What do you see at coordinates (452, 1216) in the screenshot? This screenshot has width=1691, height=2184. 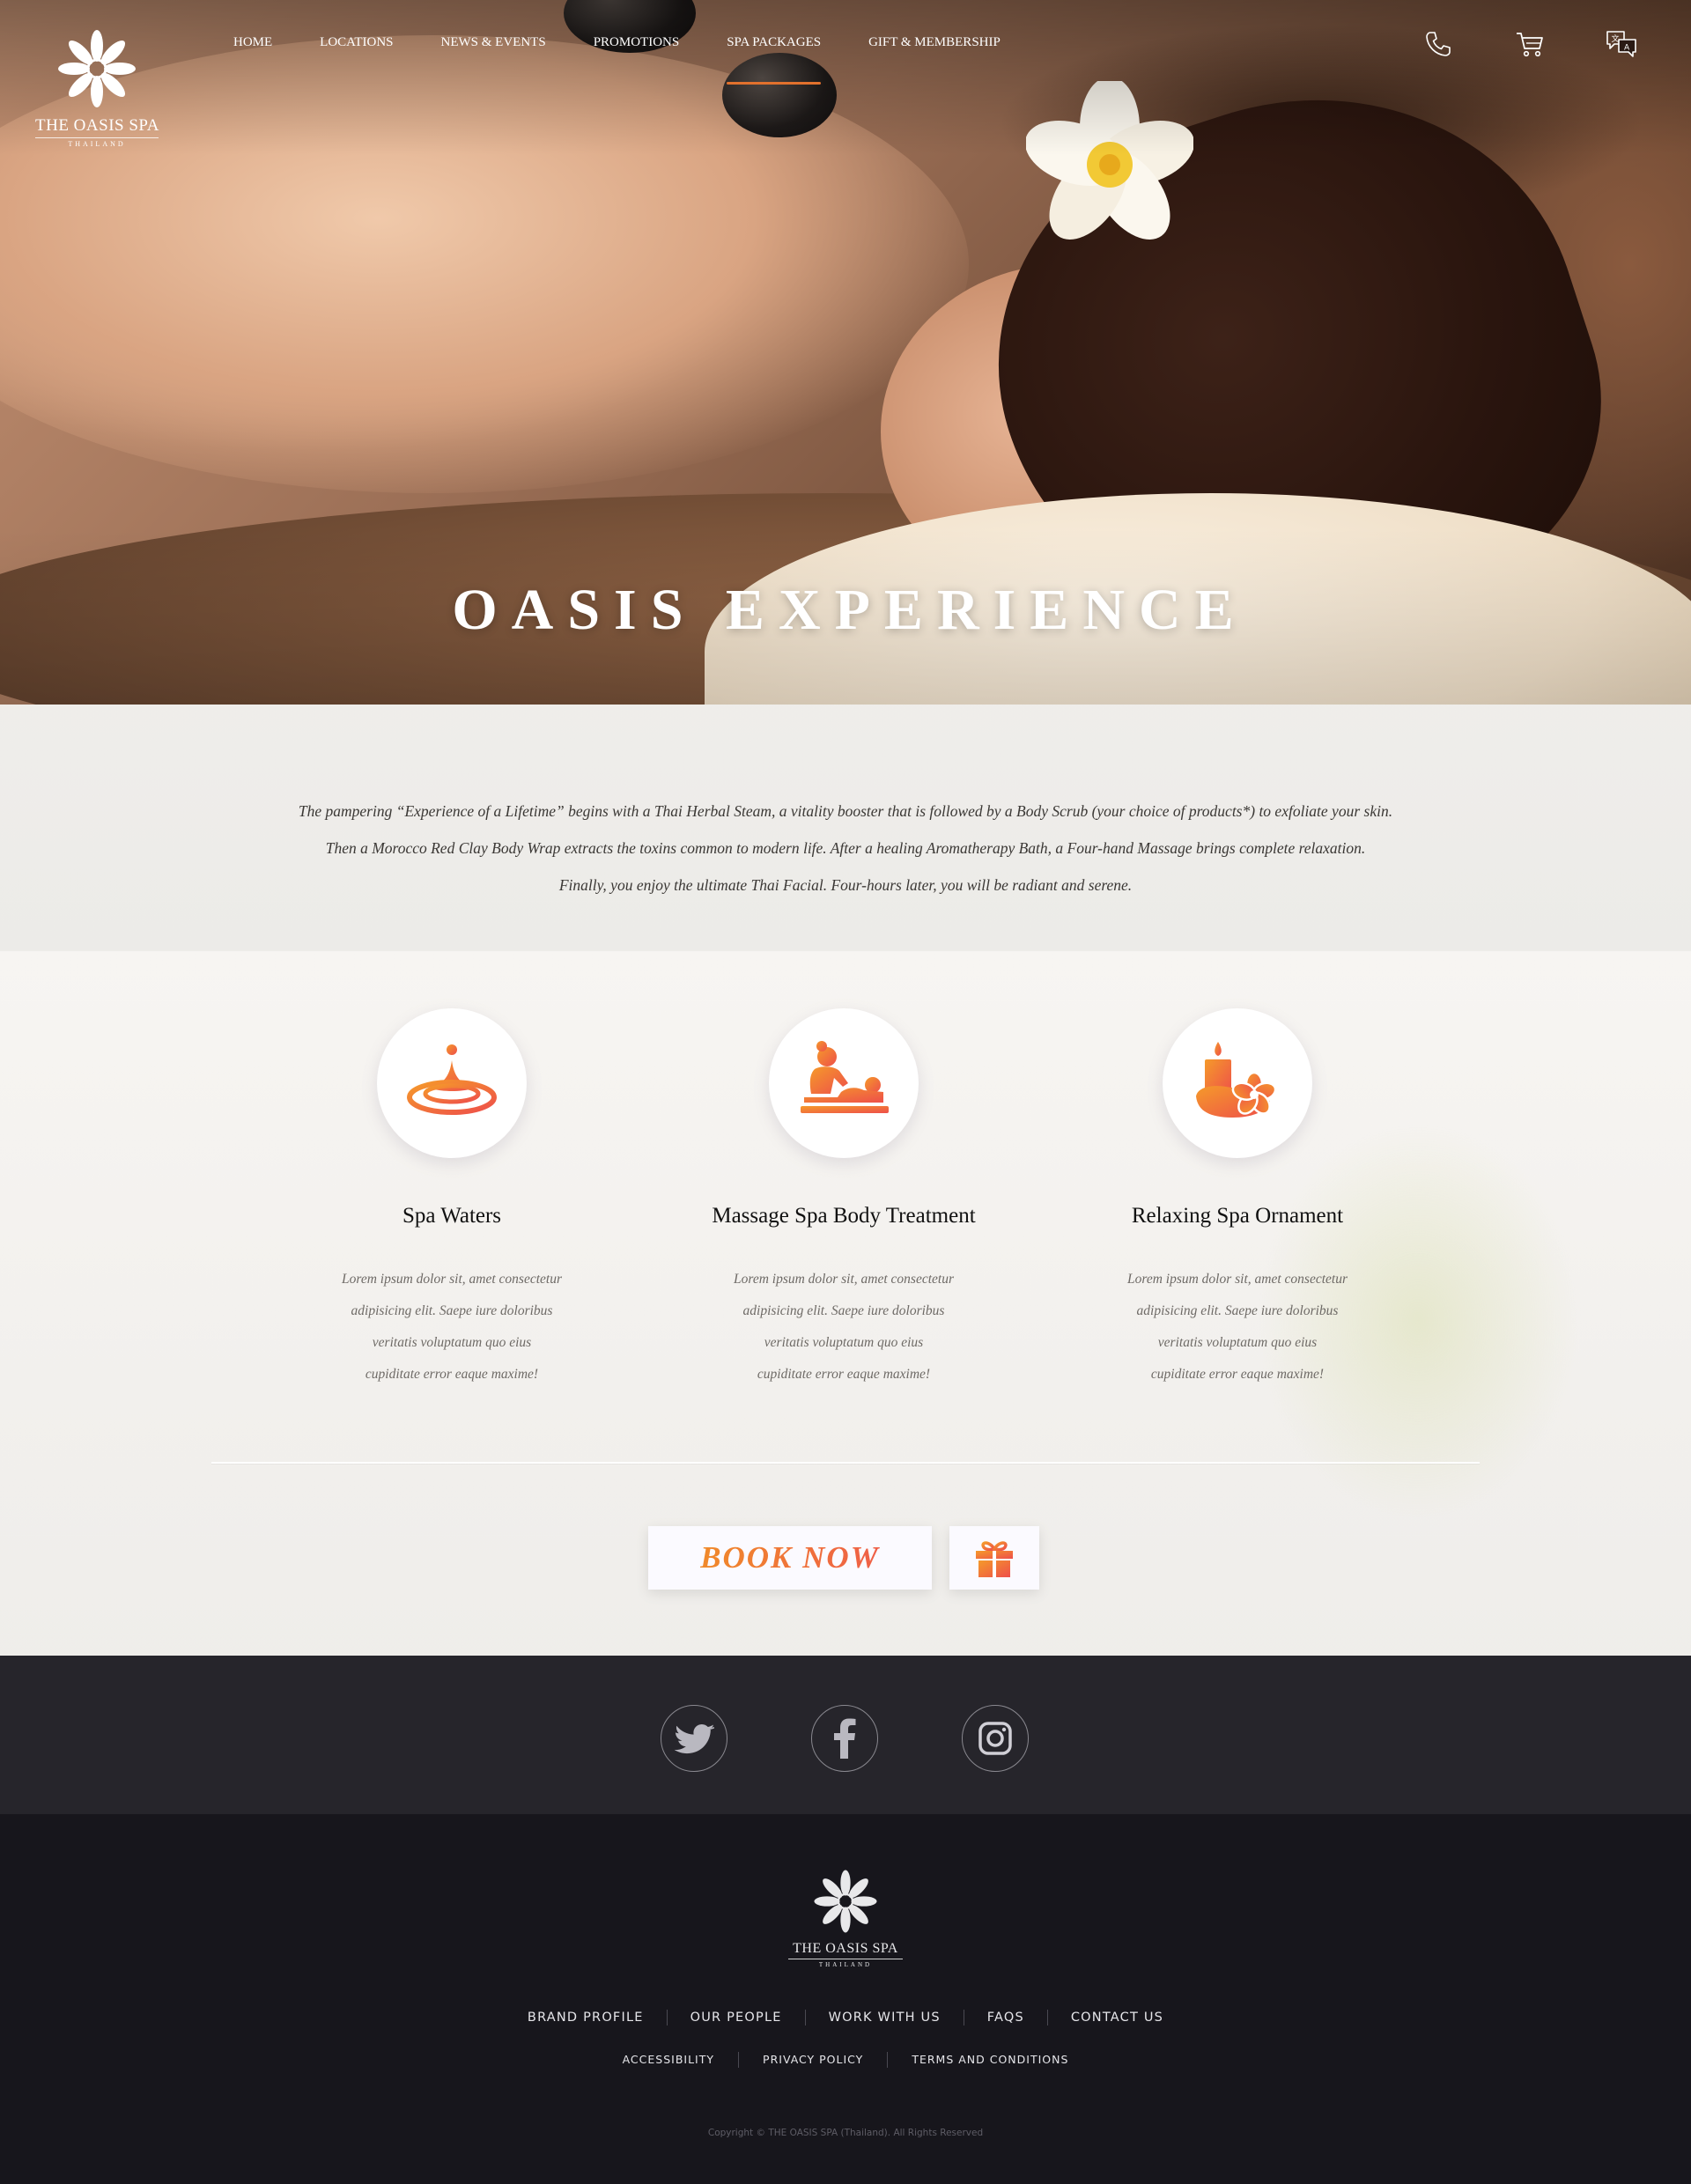 I see `feature-title: Spa Waters` at bounding box center [452, 1216].